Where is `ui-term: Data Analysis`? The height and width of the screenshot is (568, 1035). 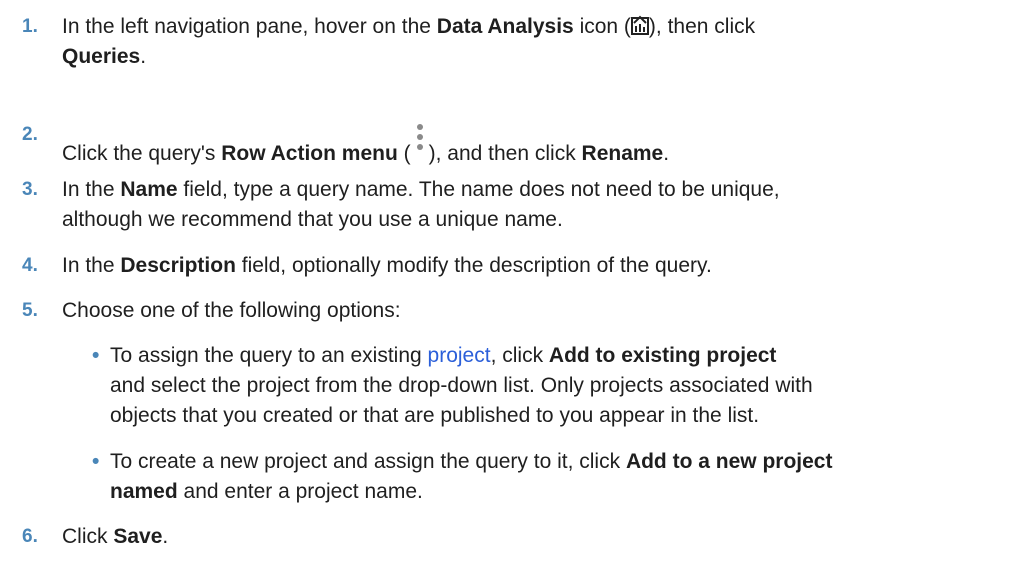
ui-term: Data Analysis is located at coordinates (505, 26).